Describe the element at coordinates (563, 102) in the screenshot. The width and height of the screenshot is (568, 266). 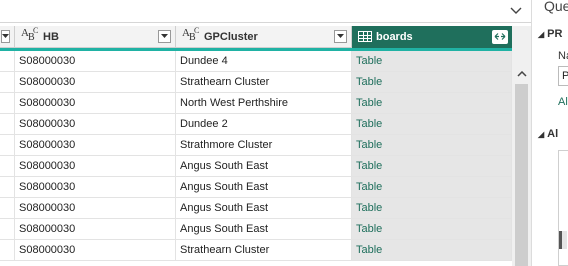
I see `all-properties-link: Al` at that location.